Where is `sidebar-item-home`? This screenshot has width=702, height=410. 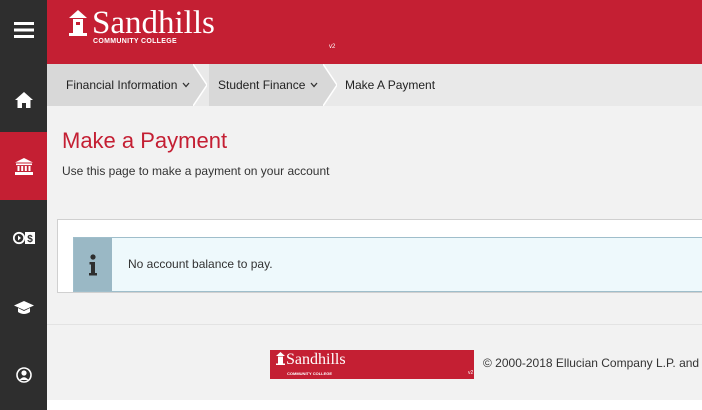 sidebar-item-home is located at coordinates (23, 100).